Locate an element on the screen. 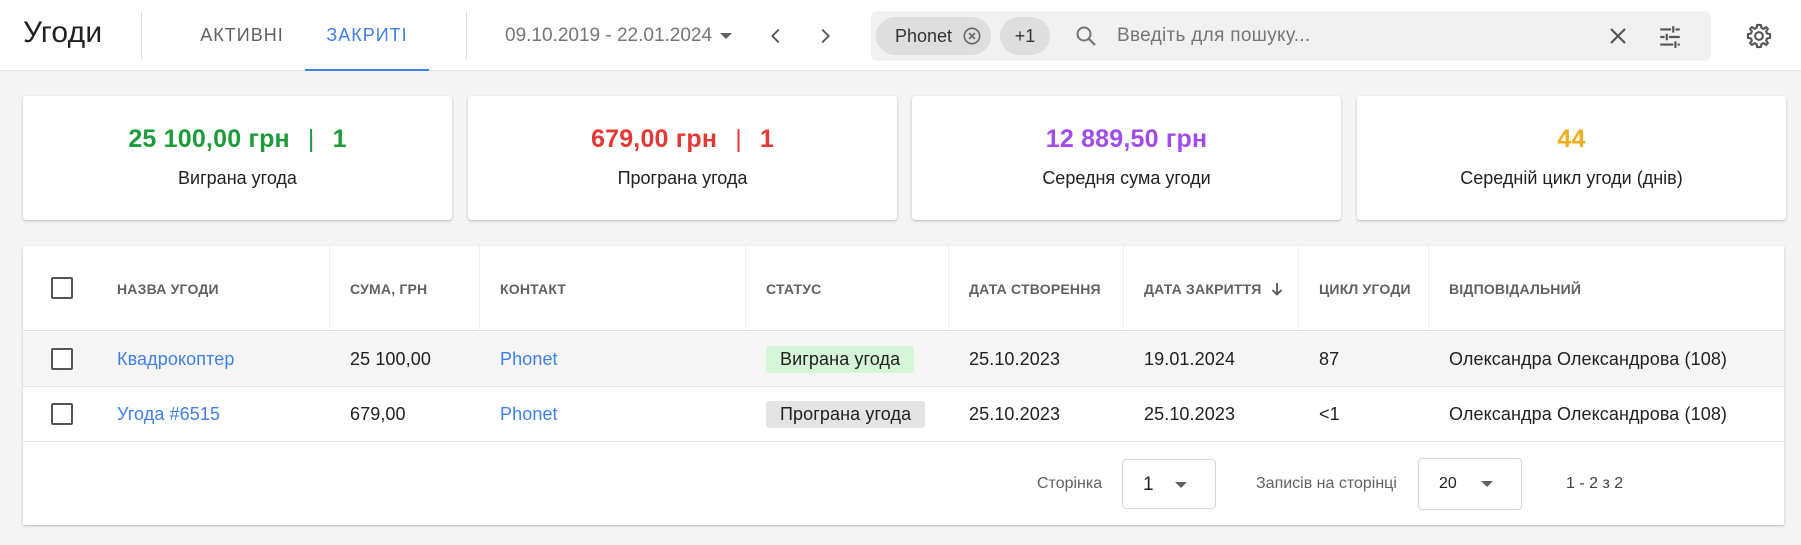 This screenshot has width=1801, height=545. column-header-label: ДАТА ЗАКРИТТЯ is located at coordinates (1203, 288).